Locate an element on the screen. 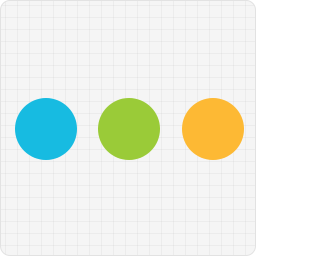 Image resolution: width=320 pixels, height=256 pixels. green-dot is located at coordinates (129, 129).